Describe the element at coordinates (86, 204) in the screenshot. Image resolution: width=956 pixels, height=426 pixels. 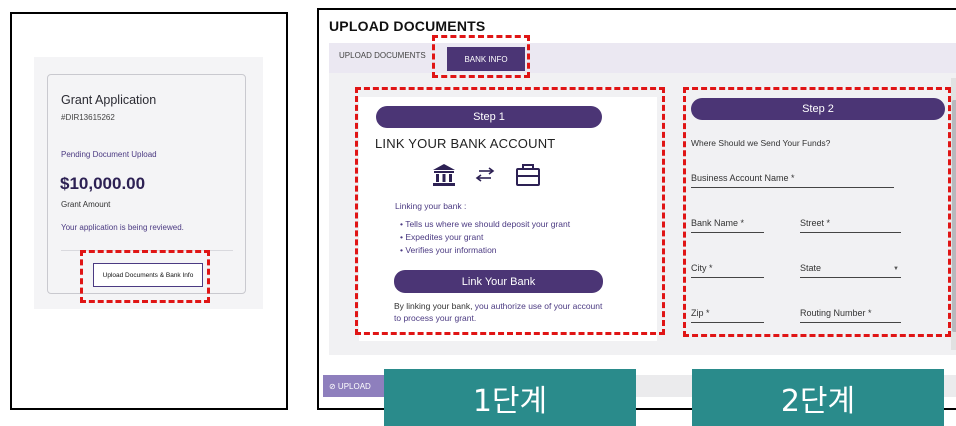
I see `grant-amount-label: Grant Amount` at that location.